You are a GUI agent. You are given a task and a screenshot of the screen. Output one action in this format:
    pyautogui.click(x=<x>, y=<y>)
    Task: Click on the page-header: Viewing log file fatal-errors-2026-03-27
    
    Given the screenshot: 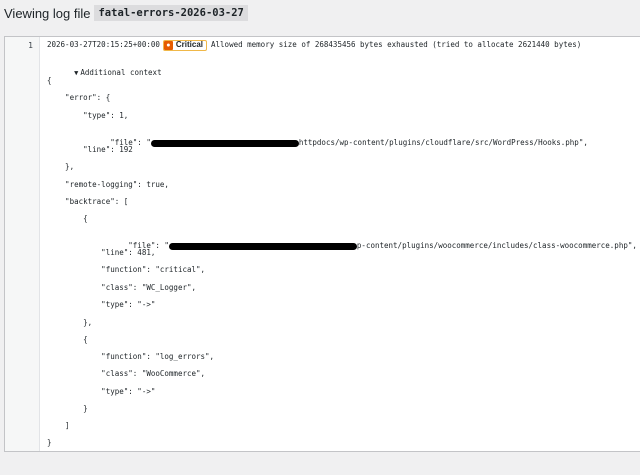 What is the action you would take?
    pyautogui.click(x=126, y=13)
    